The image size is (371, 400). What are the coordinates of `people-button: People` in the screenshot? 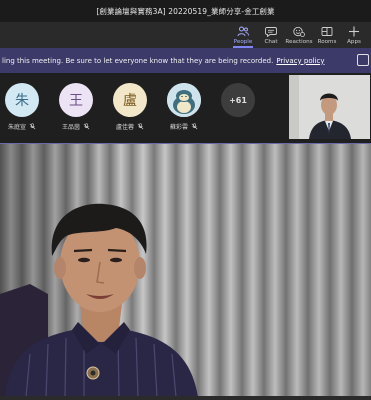 It's located at (243, 35).